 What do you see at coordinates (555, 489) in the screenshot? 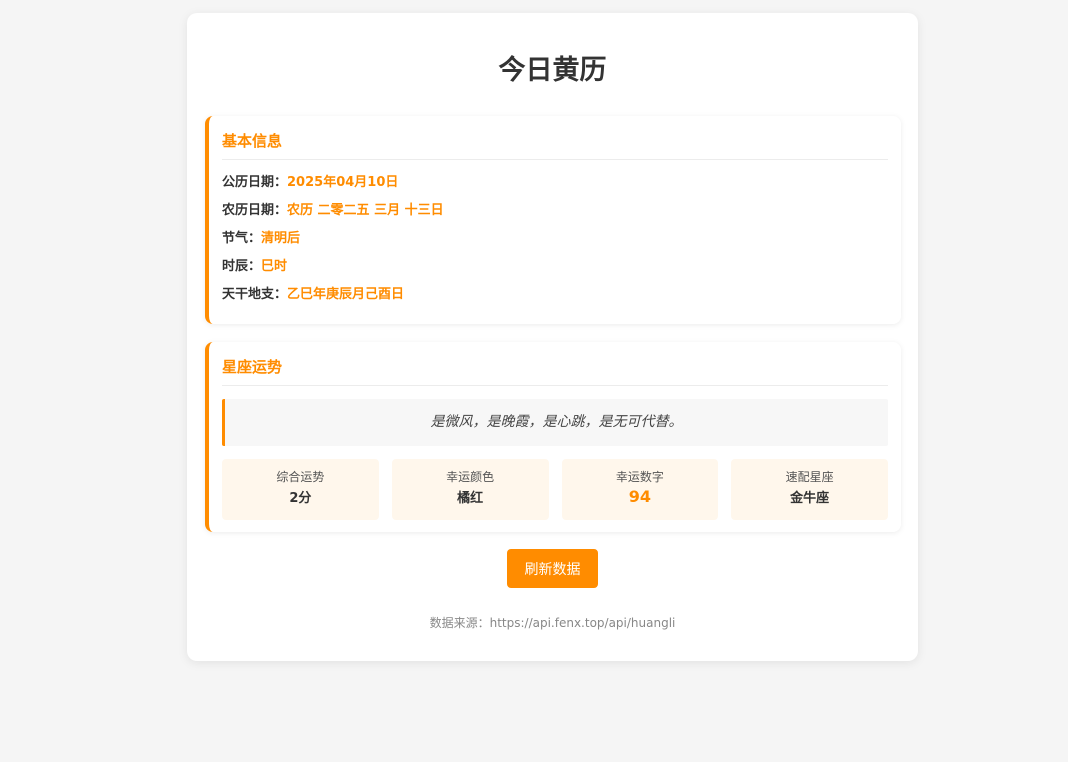
I see `horoscope-stats: 综合运势 2分 幸运颜色 橘红 幸运数字 94 速配星座 金牛座` at bounding box center [555, 489].